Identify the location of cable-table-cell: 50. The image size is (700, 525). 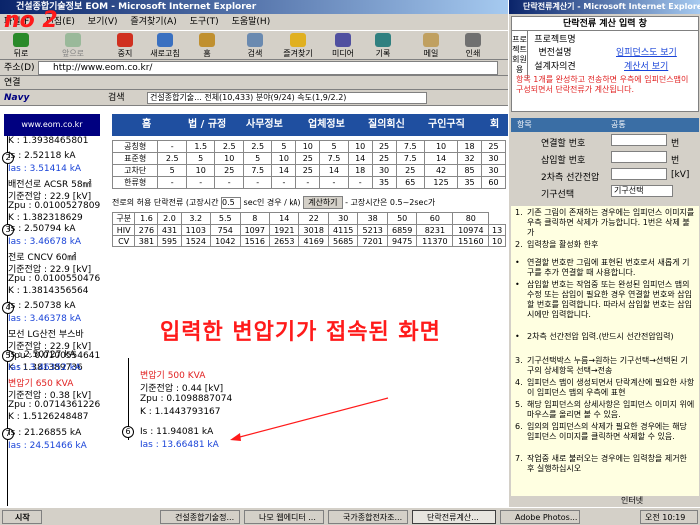
(402, 218).